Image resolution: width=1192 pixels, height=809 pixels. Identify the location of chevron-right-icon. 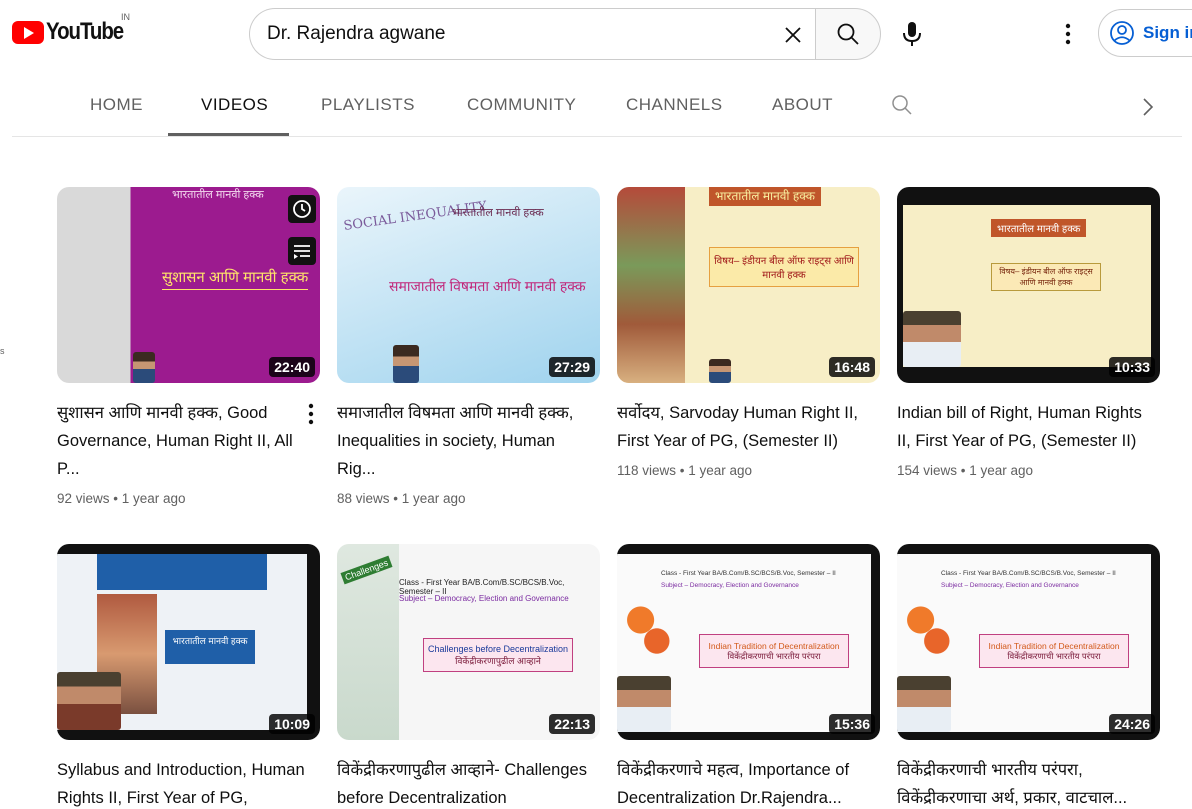
(1148, 107).